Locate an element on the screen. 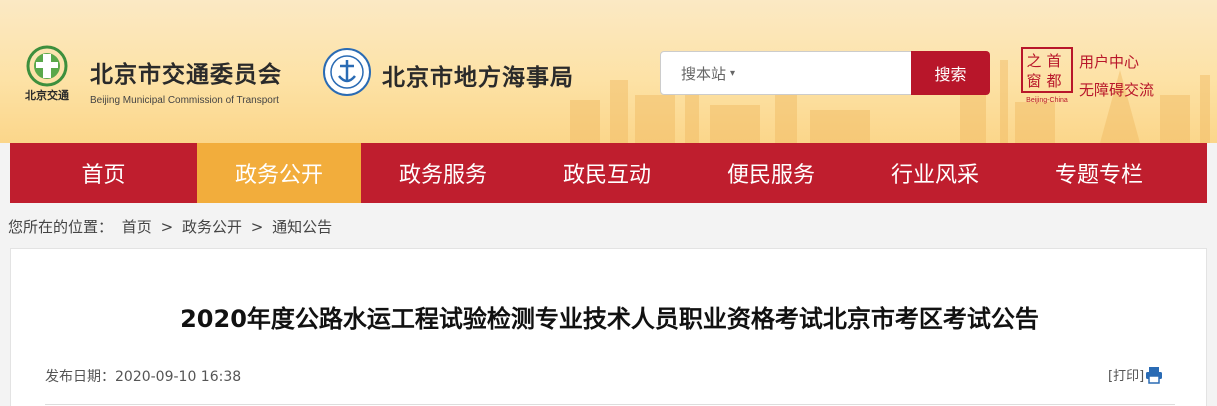 The width and height of the screenshot is (1217, 406). org2-name: 北京市地方海事局 is located at coordinates (478, 75).